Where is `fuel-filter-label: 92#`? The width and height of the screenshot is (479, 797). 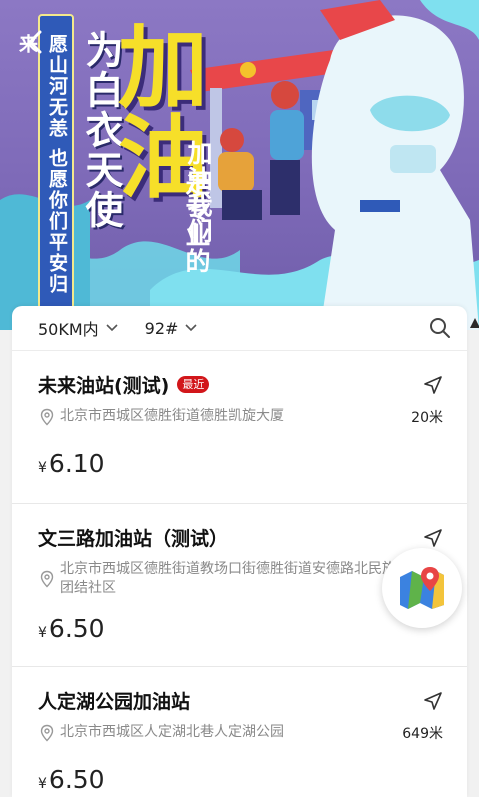
fuel-filter-label: 92# is located at coordinates (161, 328).